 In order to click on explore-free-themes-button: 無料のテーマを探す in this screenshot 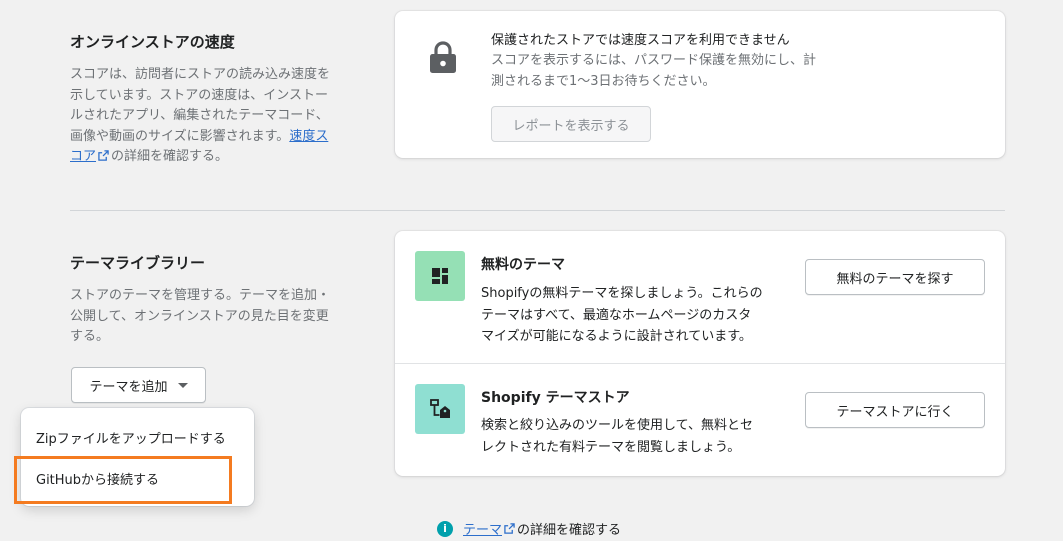, I will do `click(895, 277)`.